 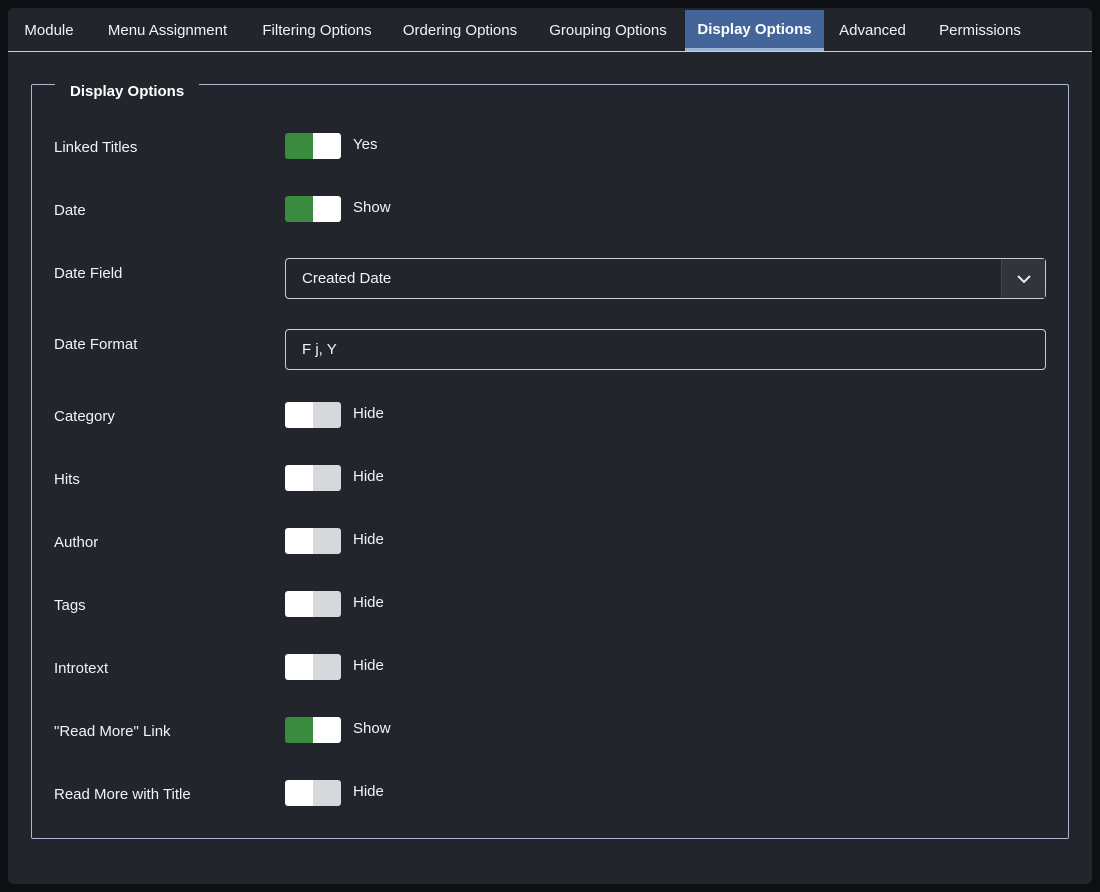 What do you see at coordinates (96, 147) in the screenshot?
I see `linked-titles-label: Linked Titles` at bounding box center [96, 147].